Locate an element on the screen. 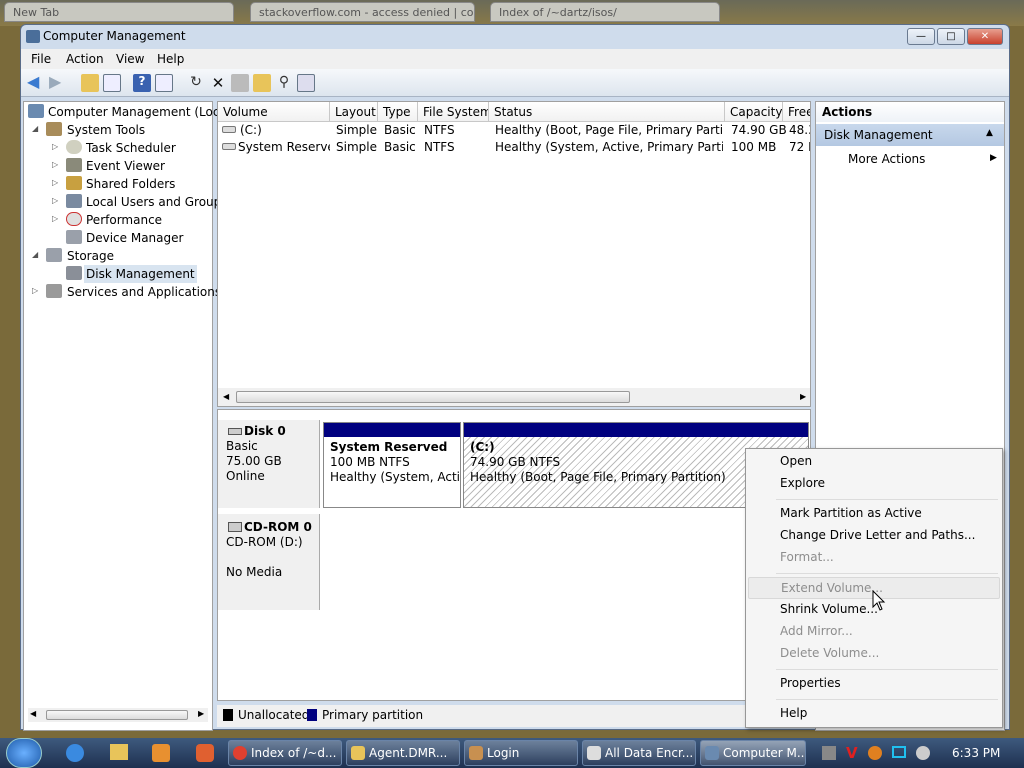  cdrom0-info: CD-ROM 0 CD-ROM (D:) No Media is located at coordinates (269, 562).